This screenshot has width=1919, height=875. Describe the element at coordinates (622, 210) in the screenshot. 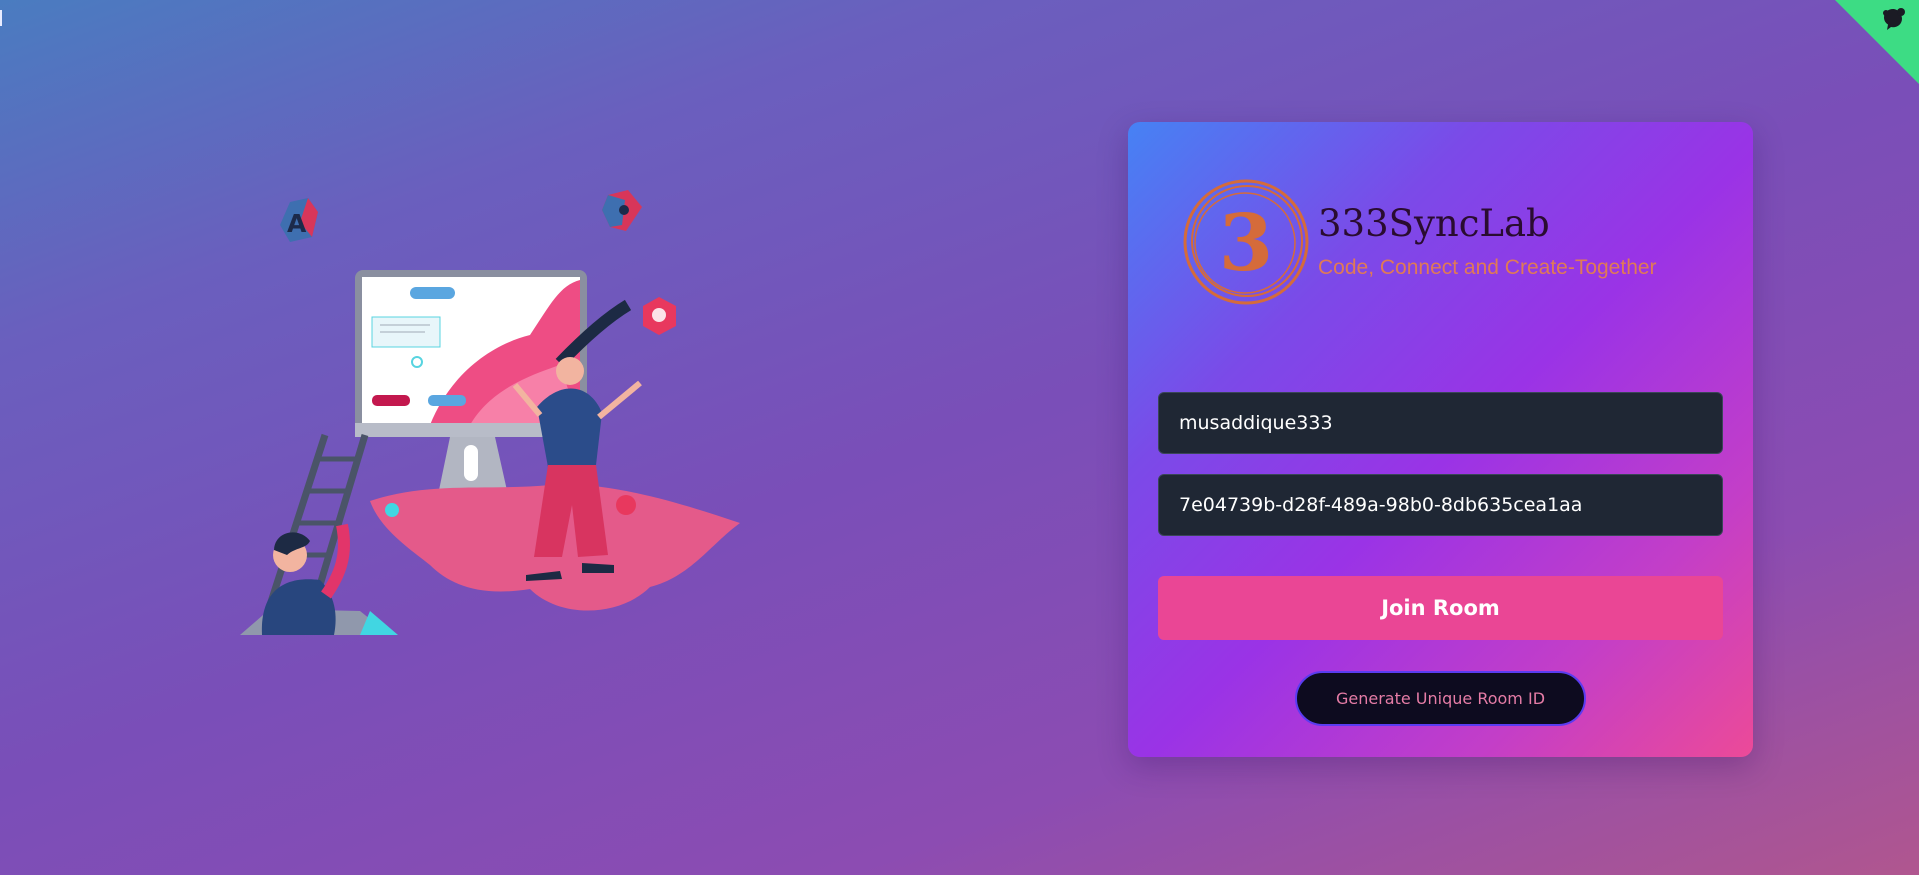

I see `floating-cube-icon` at that location.